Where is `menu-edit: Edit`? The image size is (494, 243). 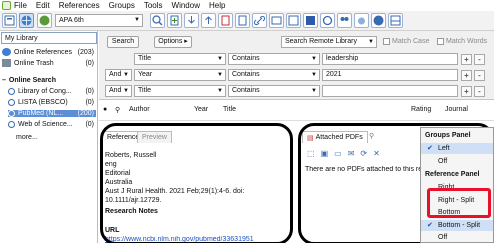
menu-edit: Edit is located at coordinates (43, 5).